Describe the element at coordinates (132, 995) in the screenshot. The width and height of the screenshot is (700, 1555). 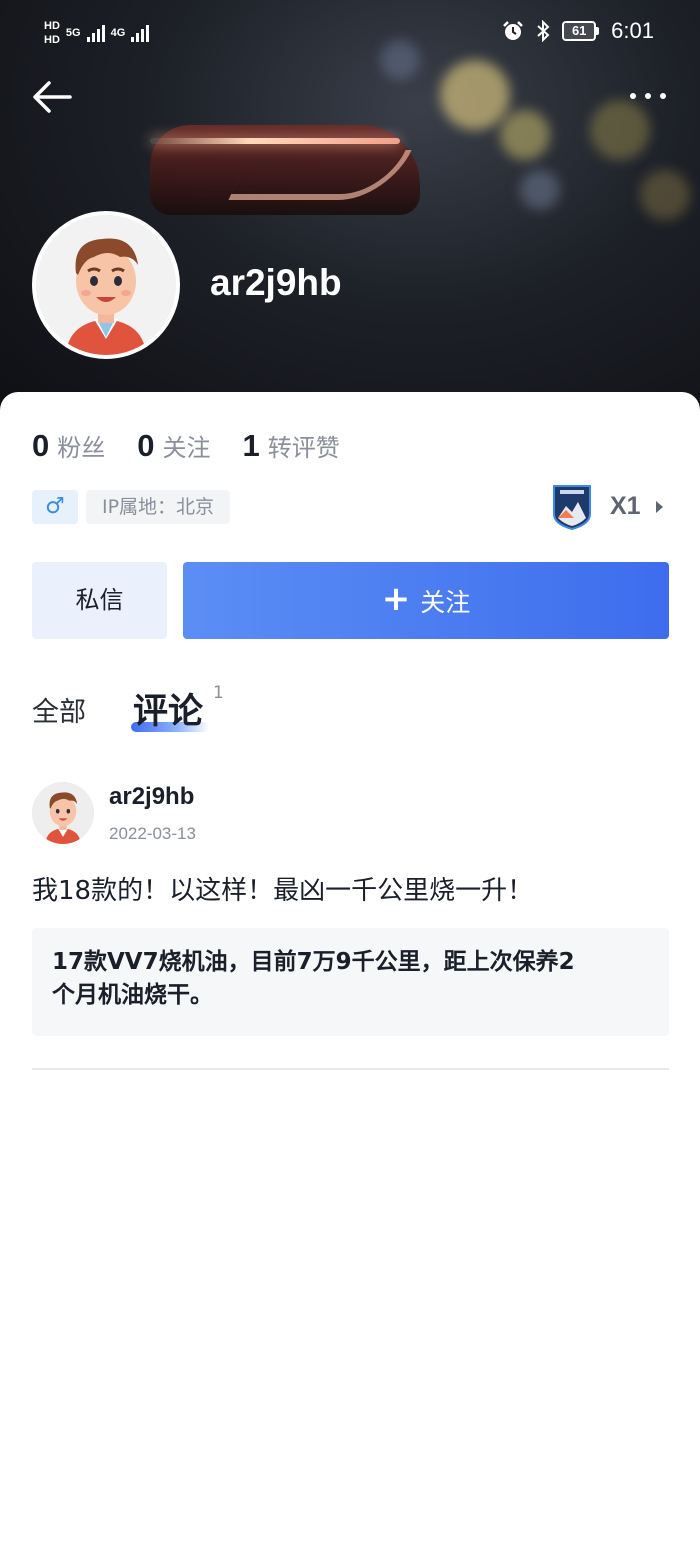
I see `quoted-post-line2: 个月机油烧干。` at that location.